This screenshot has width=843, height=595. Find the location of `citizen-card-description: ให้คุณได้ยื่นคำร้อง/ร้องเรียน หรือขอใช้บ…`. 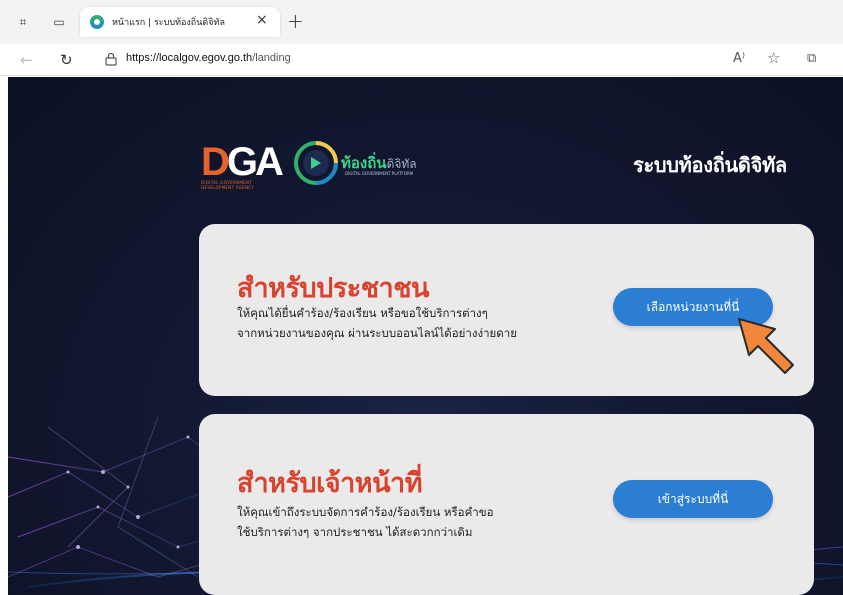

citizen-card-description: ให้คุณได้ยื่นคำร้อง/ร้องเรียน หรือขอใช้บ… is located at coordinates (377, 323).